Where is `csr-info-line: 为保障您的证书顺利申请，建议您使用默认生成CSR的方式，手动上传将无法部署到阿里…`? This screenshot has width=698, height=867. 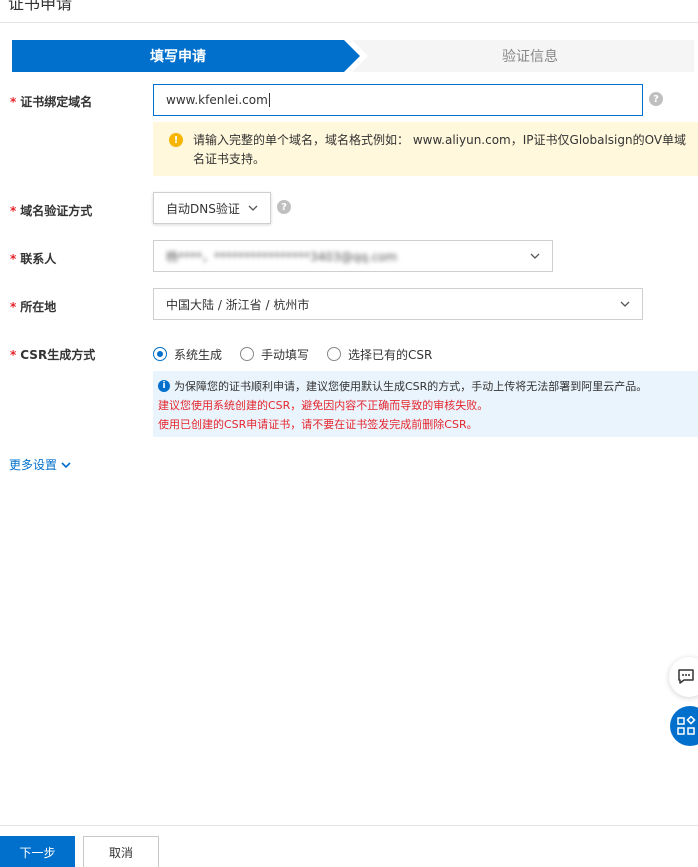 csr-info-line: 为保障您的证书顺利申请，建议您使用默认生成CSR的方式，手动上传将无法部署到阿里… is located at coordinates (411, 386).